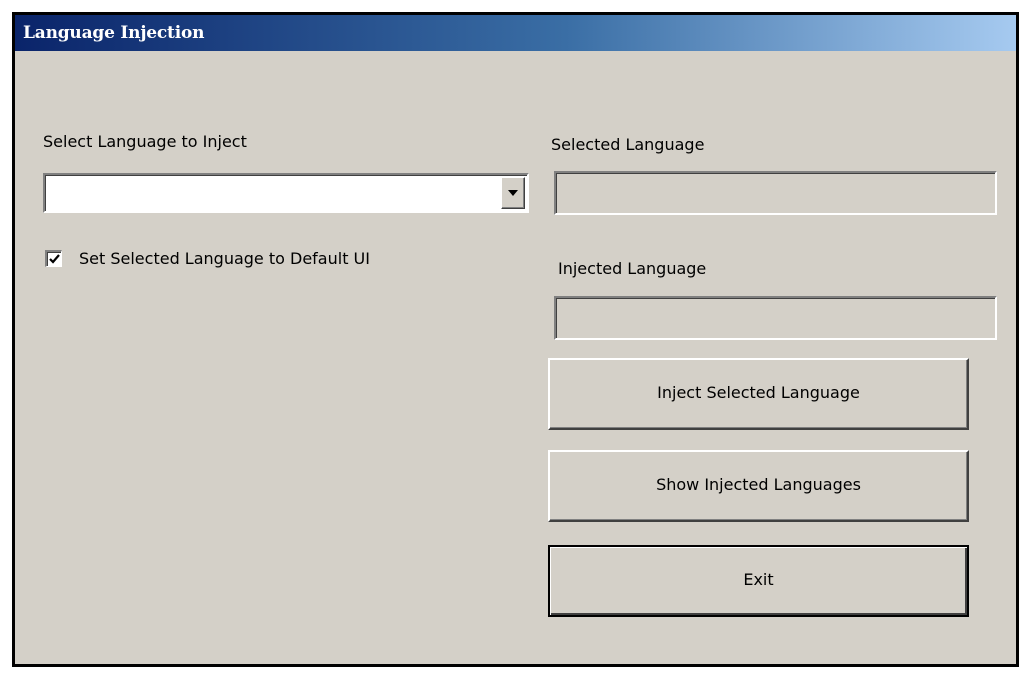 This screenshot has height=681, width=1035. Describe the element at coordinates (286, 193) in the screenshot. I see `language-select-dropdown` at that location.